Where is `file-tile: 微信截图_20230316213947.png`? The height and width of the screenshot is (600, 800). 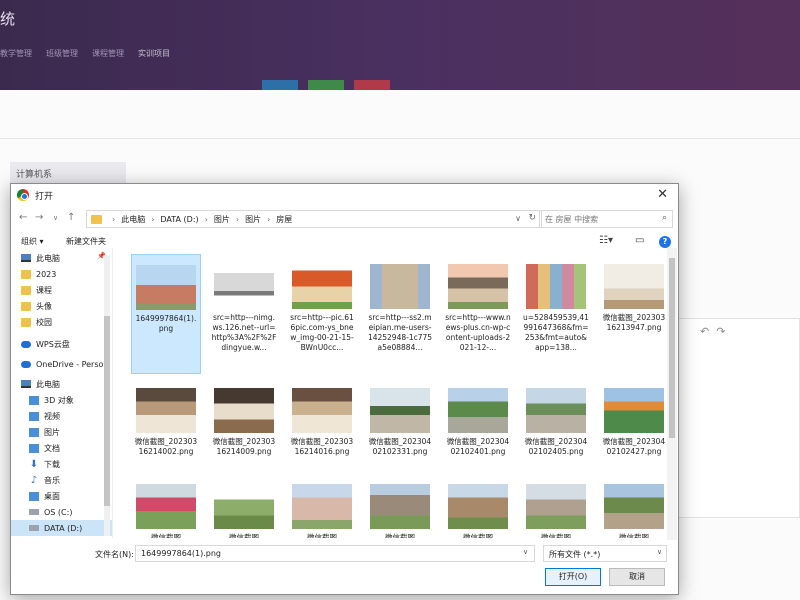 file-tile: 微信截图_20230316213947.png is located at coordinates (632, 314).